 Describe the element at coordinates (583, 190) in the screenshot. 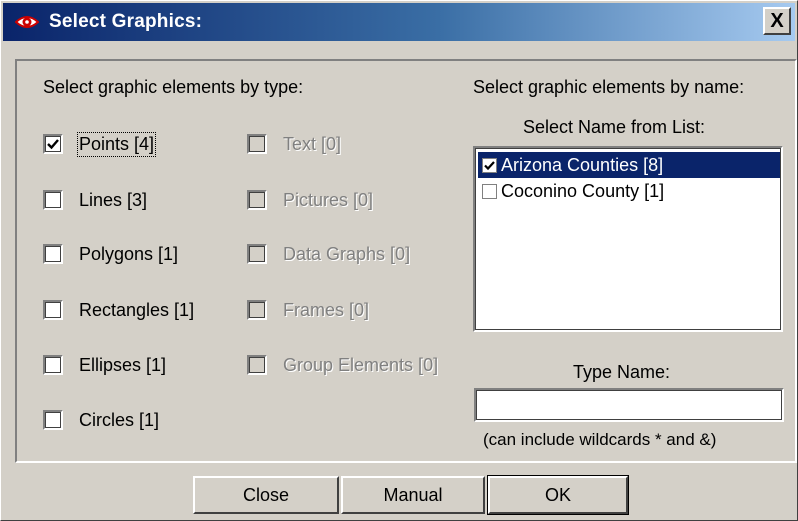

I see `list-item-label: Coconino County [1]` at that location.